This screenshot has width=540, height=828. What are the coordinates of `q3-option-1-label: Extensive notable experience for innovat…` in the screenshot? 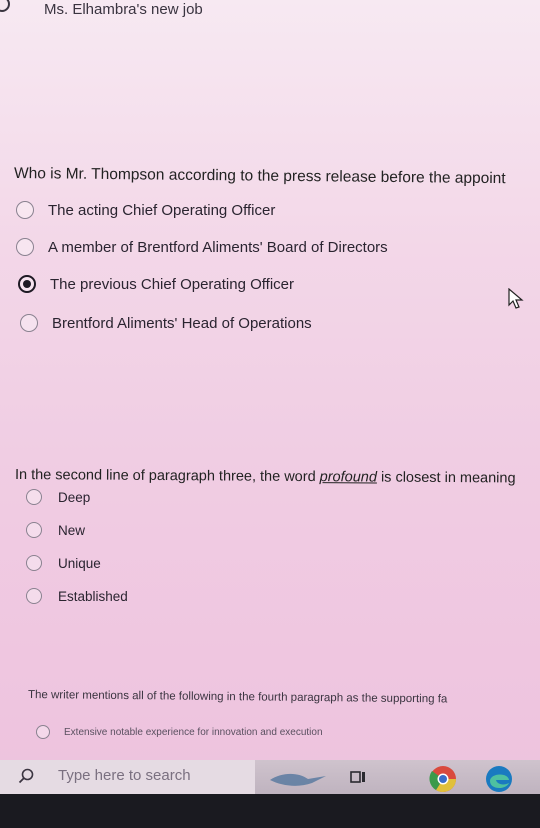 It's located at (193, 732).